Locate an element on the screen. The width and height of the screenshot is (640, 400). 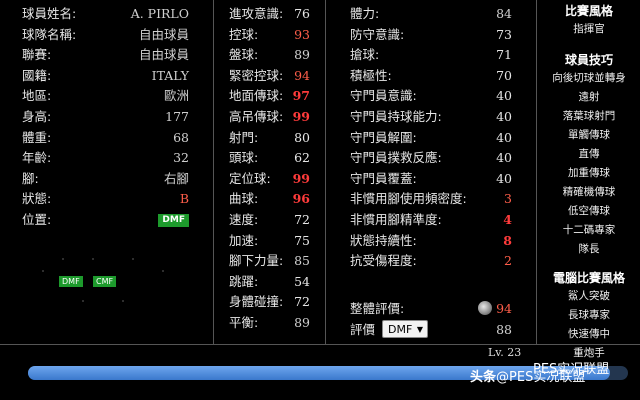
stat-label: 搶球: is located at coordinates (365, 55).